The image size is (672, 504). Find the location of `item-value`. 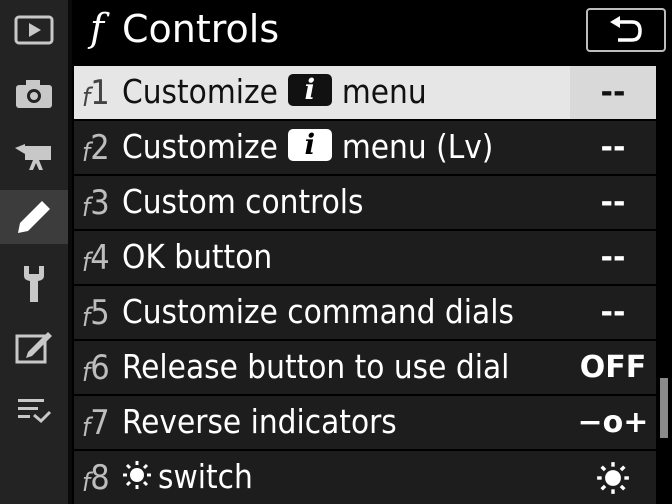

item-value is located at coordinates (613, 477).